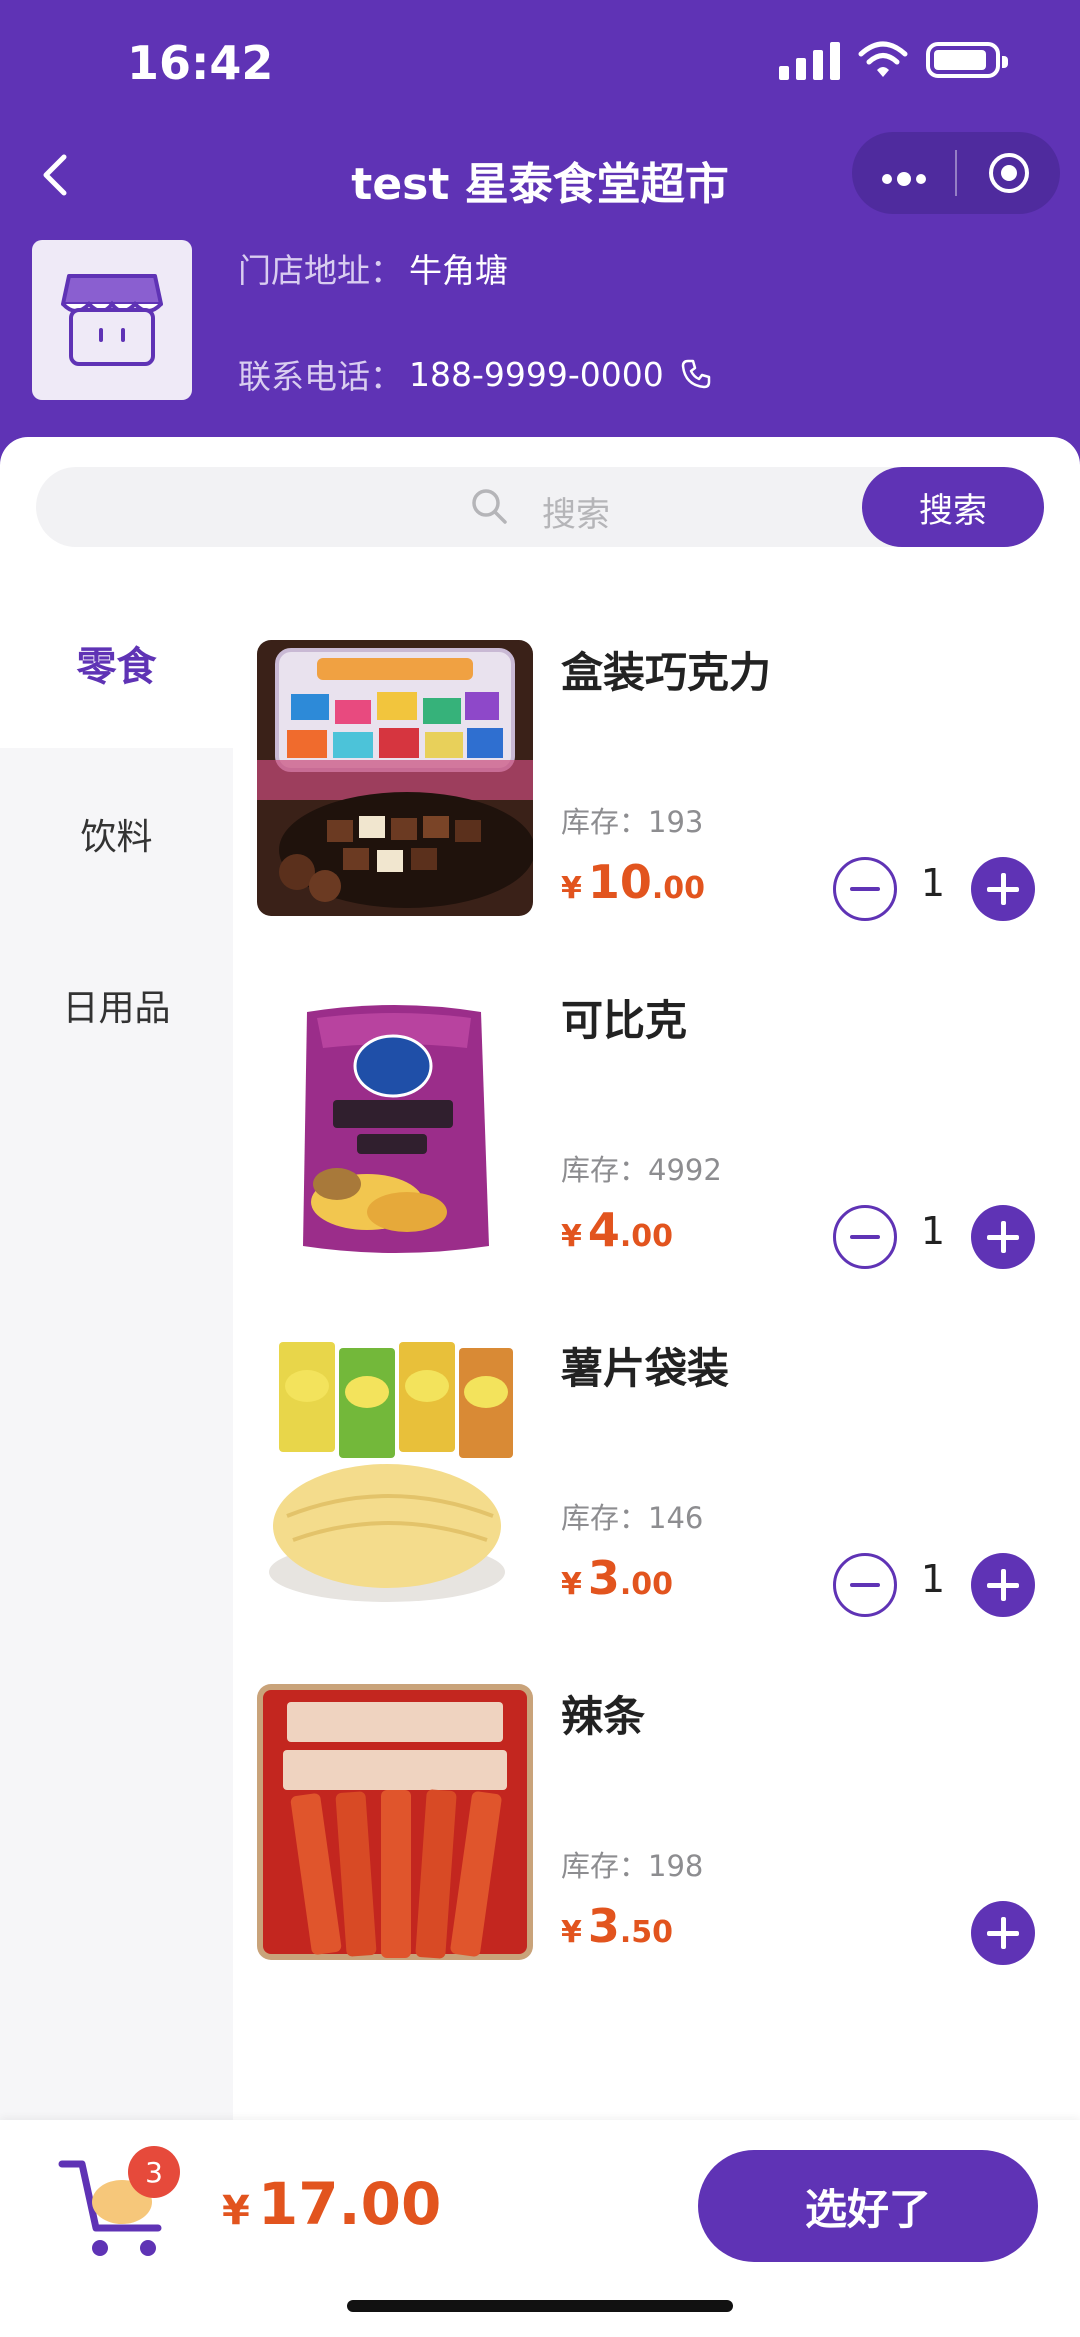 The width and height of the screenshot is (1080, 2337). What do you see at coordinates (395, 1474) in the screenshot?
I see `product-image-chips-bag` at bounding box center [395, 1474].